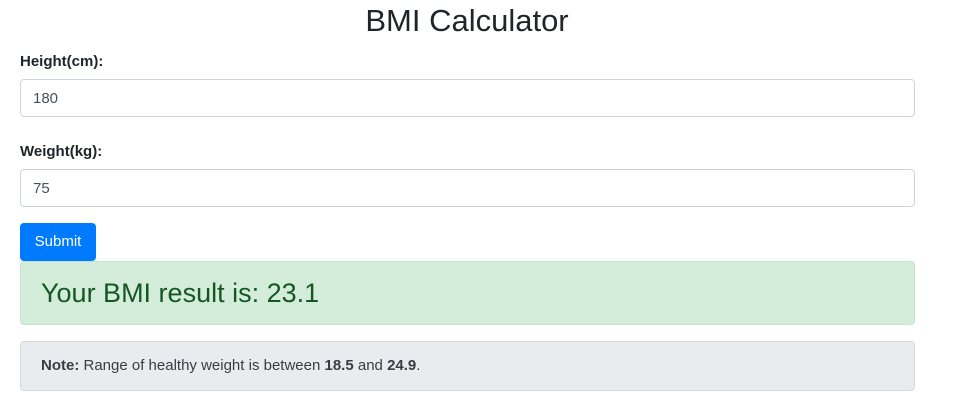 This screenshot has width=954, height=417. I want to click on bmi-result-alert: Your BMI result is: 23.1, so click(467, 293).